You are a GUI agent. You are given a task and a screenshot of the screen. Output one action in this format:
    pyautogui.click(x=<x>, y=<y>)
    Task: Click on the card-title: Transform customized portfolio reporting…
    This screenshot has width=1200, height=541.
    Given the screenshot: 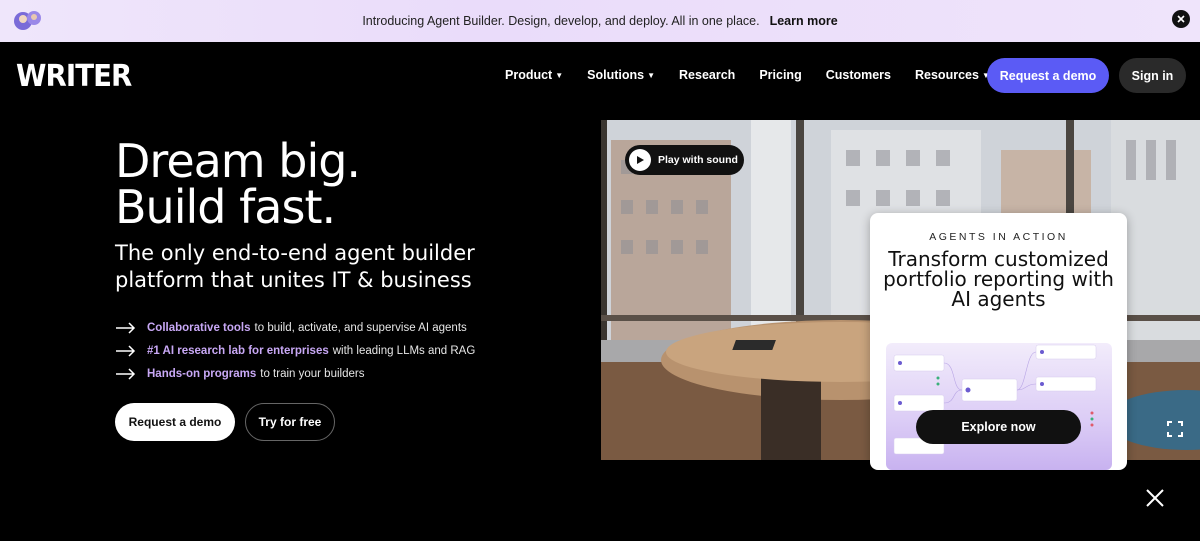 What is the action you would take?
    pyautogui.click(x=998, y=279)
    